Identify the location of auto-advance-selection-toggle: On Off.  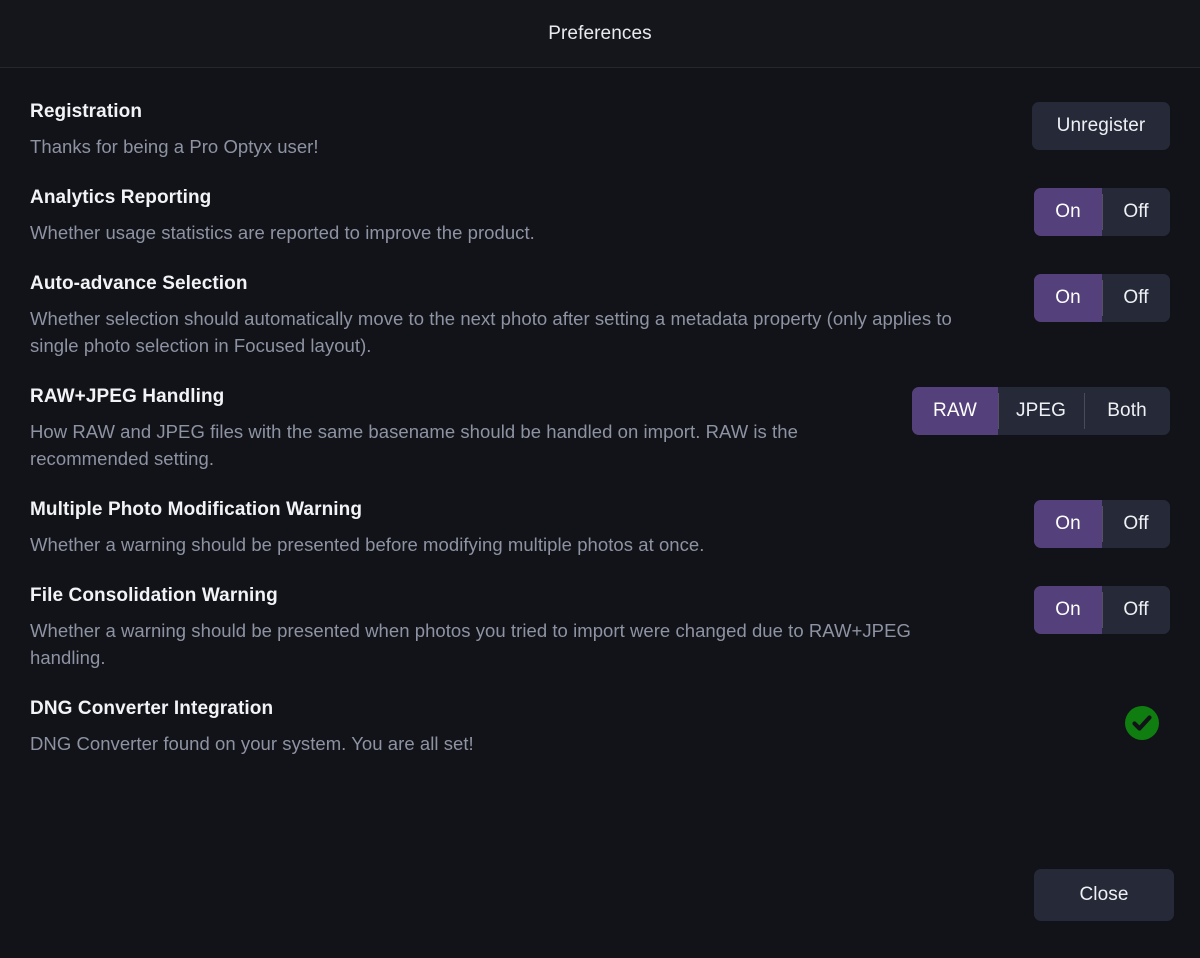
(1102, 297).